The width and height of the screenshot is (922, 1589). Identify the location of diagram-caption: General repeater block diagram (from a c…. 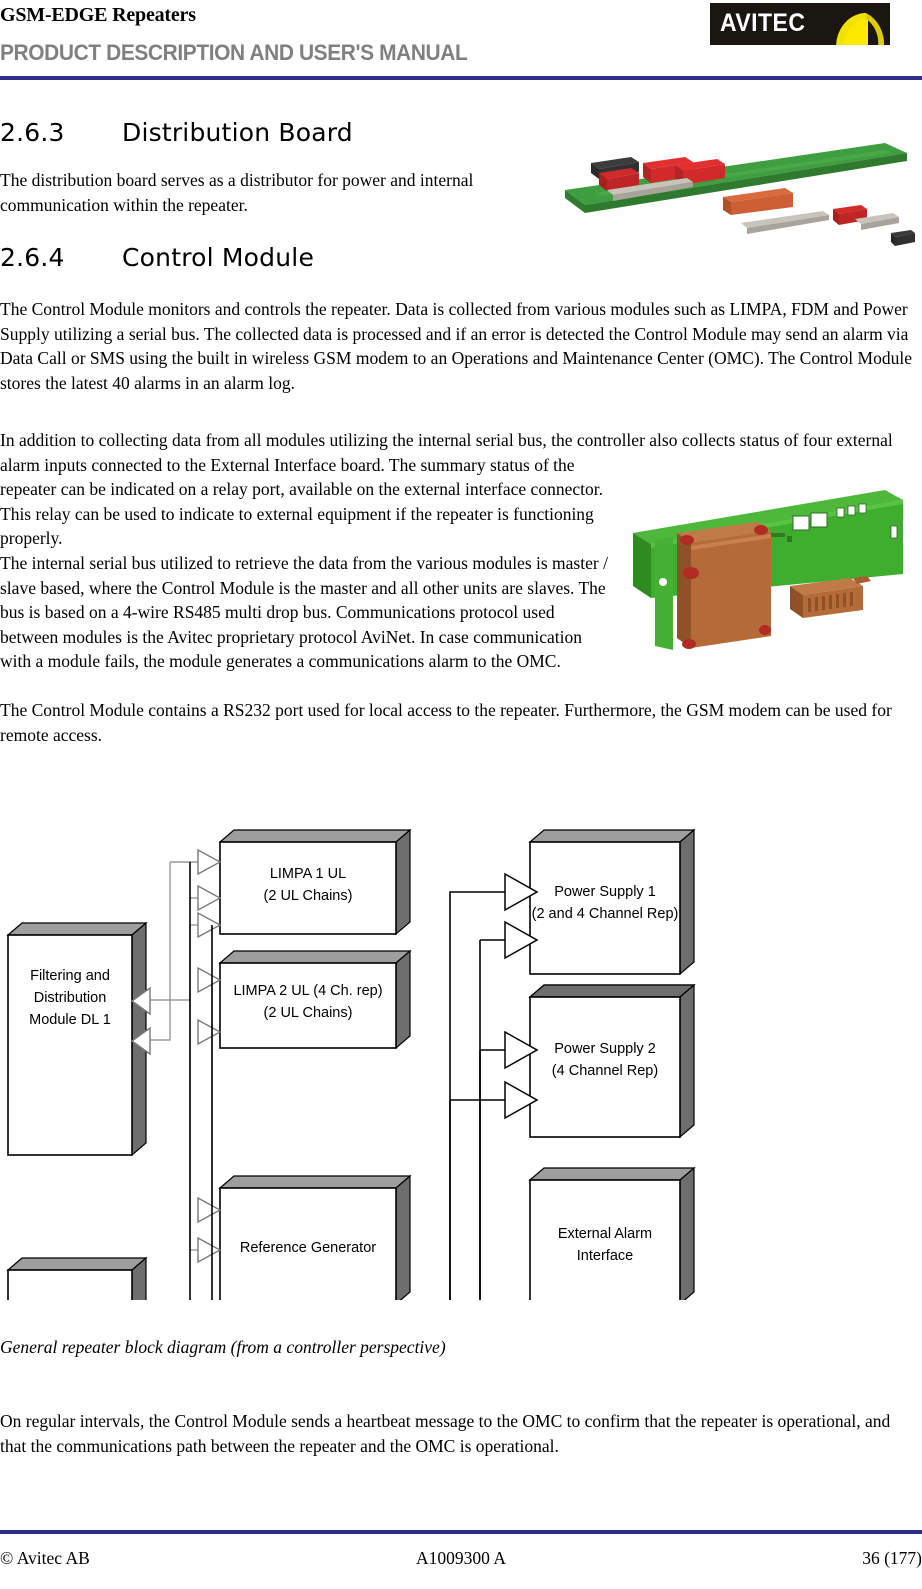
(223, 1347).